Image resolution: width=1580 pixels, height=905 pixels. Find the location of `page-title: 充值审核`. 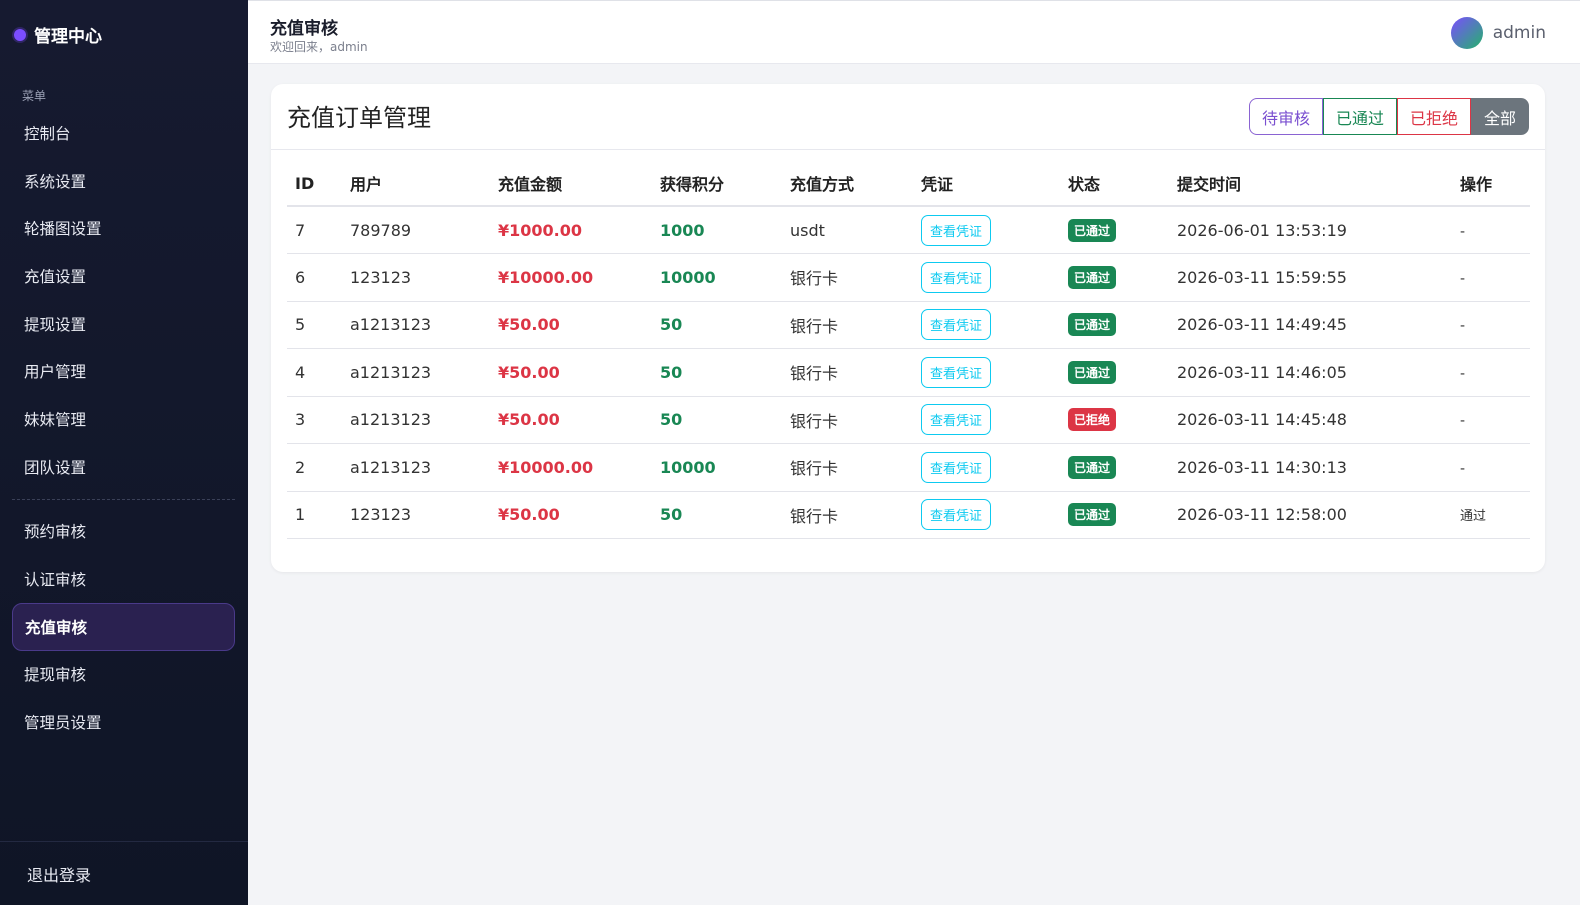

page-title: 充值审核 is located at coordinates (304, 29).